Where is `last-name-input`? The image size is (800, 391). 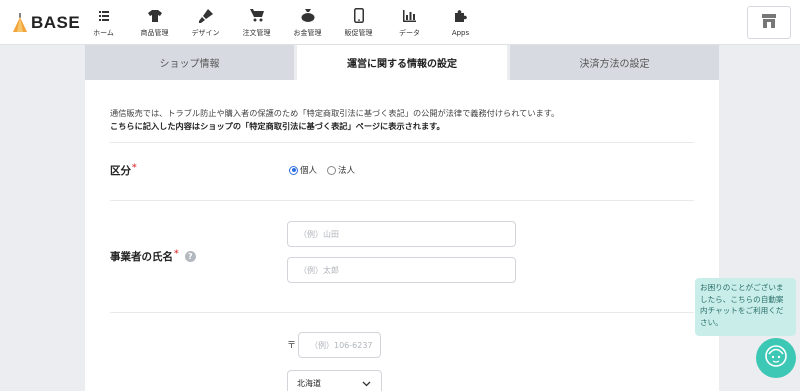
last-name-input is located at coordinates (401, 234).